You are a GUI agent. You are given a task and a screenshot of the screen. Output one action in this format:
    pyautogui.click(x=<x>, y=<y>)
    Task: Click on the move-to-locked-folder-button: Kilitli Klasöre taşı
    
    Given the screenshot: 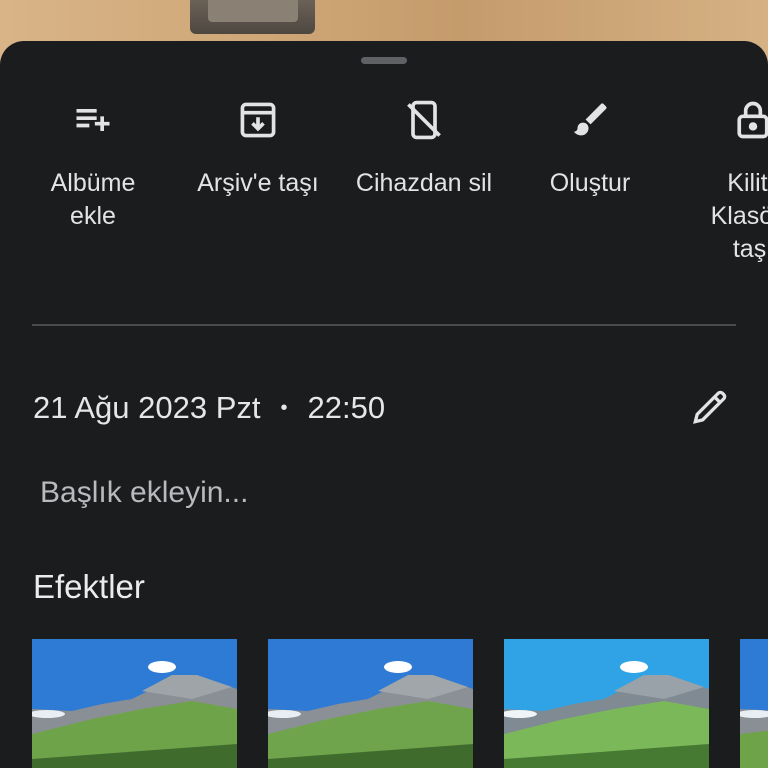 What is the action you would take?
    pyautogui.click(x=723, y=181)
    